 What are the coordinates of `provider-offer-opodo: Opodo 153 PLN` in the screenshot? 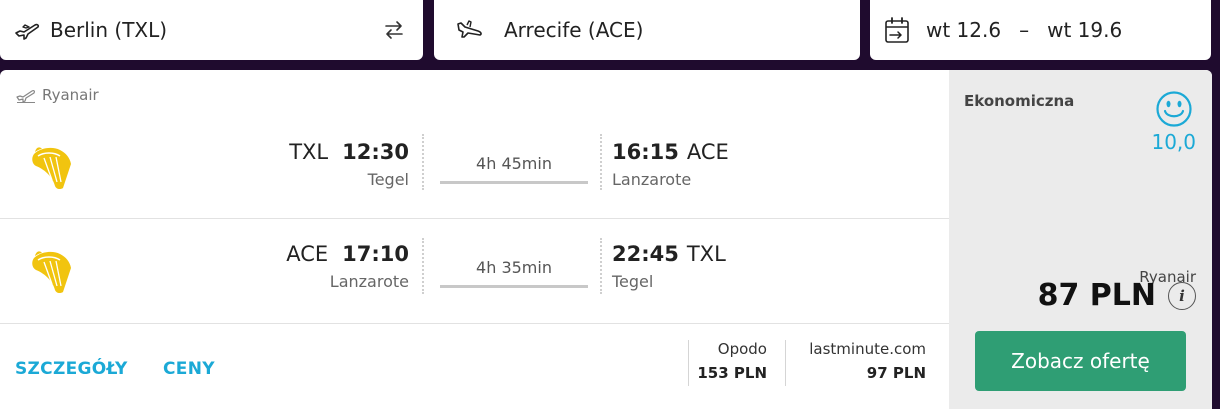 It's located at (732, 361).